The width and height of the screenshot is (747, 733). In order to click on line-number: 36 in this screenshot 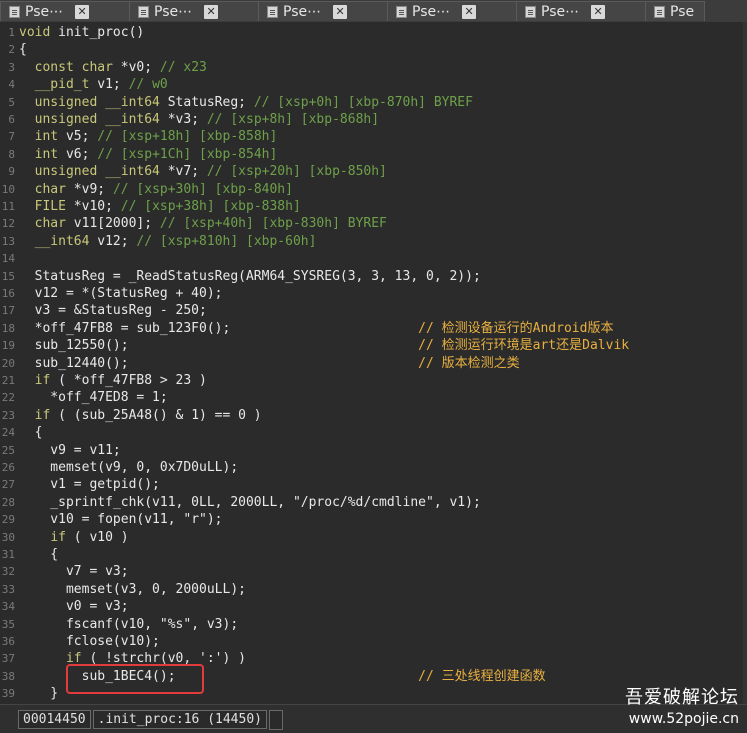, I will do `click(8, 641)`.